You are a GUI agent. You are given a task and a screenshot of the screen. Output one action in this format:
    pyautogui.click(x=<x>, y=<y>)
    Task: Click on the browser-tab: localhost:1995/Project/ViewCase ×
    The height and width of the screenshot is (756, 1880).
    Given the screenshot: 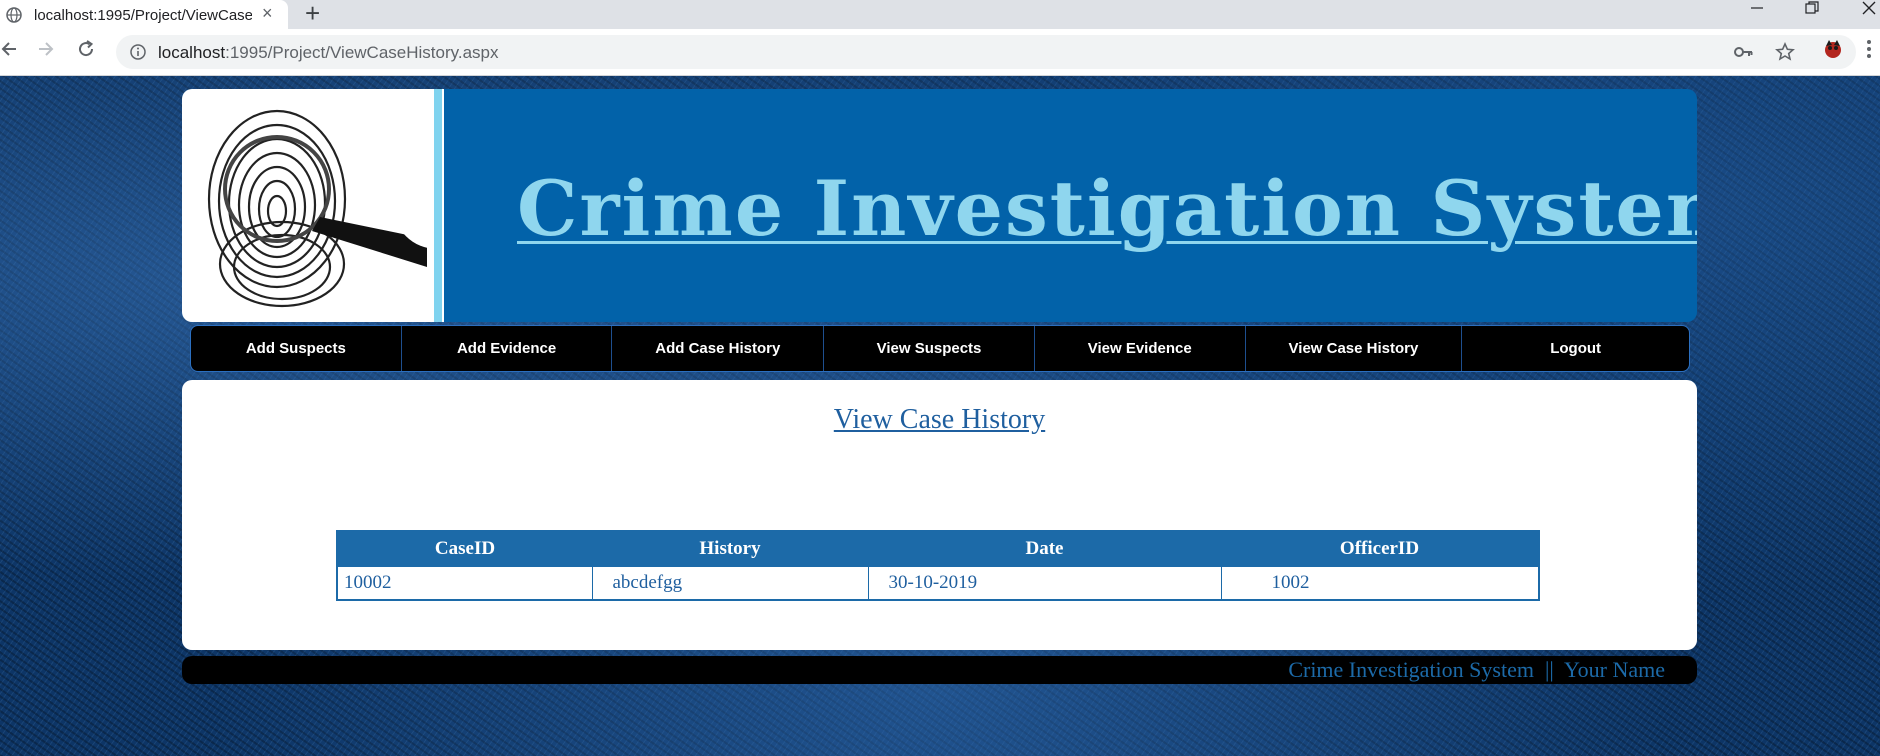 What is the action you would take?
    pyautogui.click(x=144, y=14)
    